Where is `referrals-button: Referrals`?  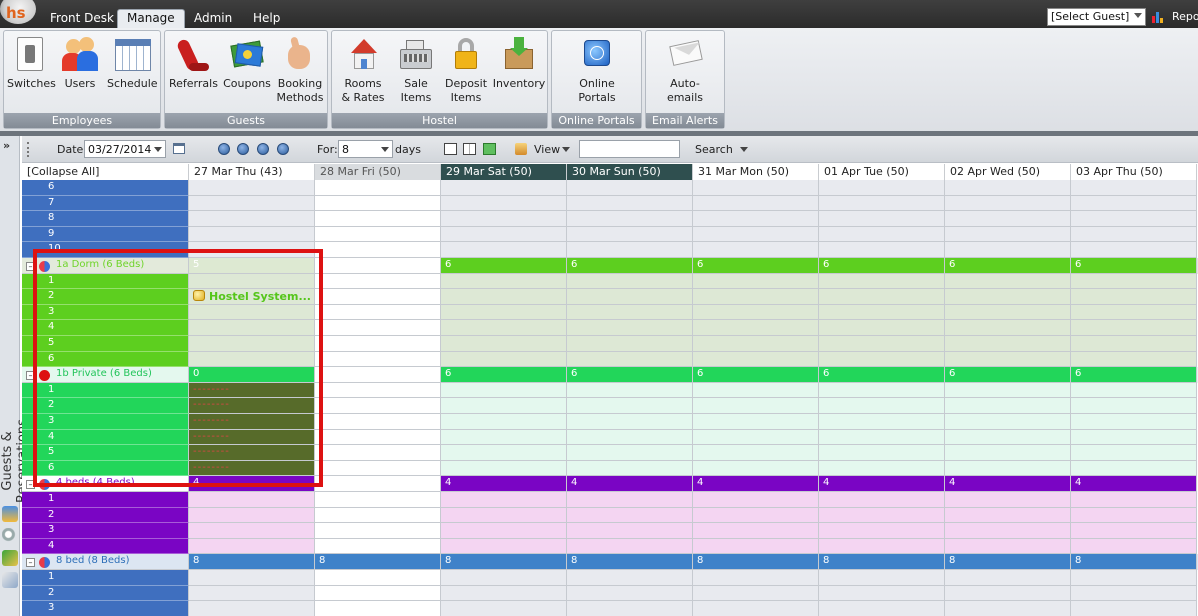 referrals-button: Referrals is located at coordinates (193, 63).